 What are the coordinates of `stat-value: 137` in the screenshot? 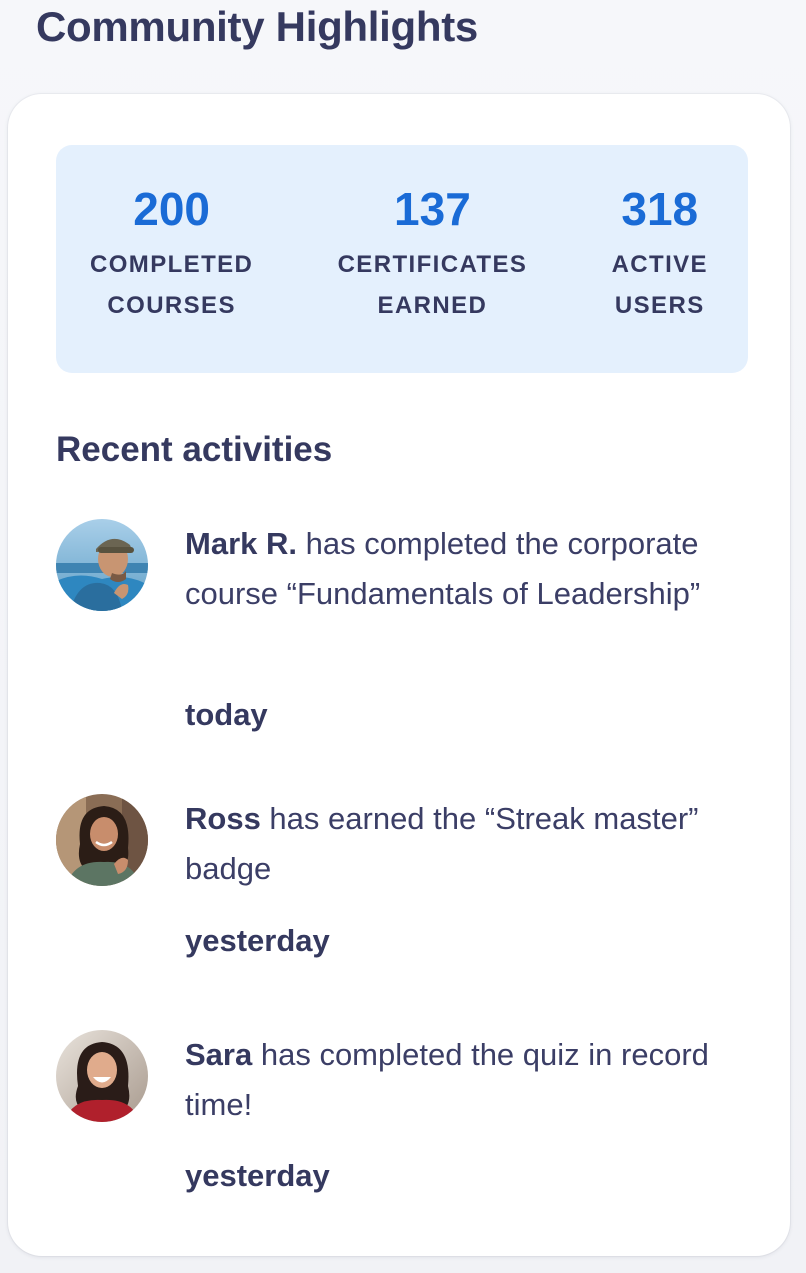 It's located at (432, 209).